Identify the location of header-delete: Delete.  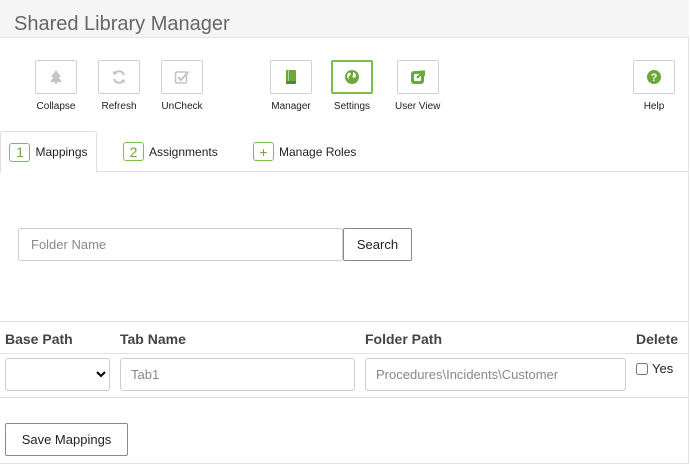
(657, 339).